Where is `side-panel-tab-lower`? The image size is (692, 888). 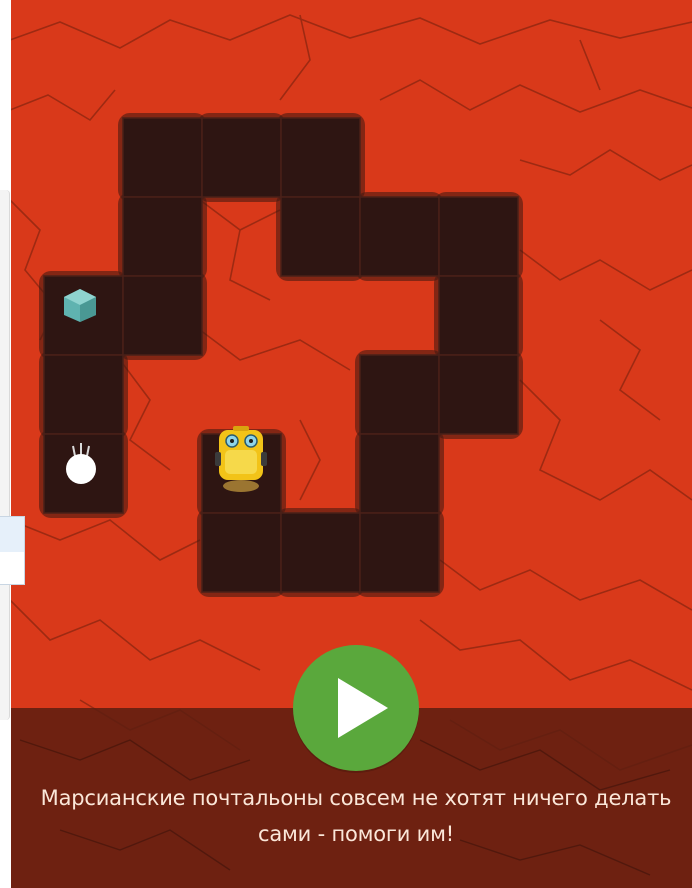 side-panel-tab-lower is located at coordinates (12, 568).